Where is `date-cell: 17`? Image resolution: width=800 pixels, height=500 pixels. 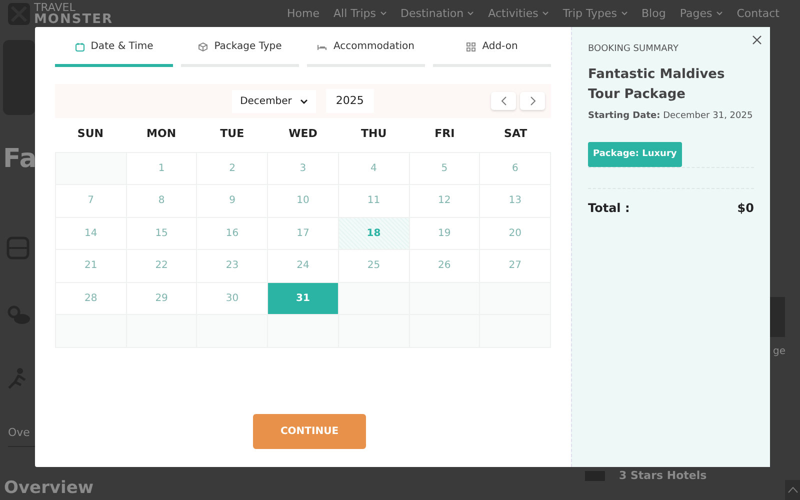
date-cell: 17 is located at coordinates (303, 233).